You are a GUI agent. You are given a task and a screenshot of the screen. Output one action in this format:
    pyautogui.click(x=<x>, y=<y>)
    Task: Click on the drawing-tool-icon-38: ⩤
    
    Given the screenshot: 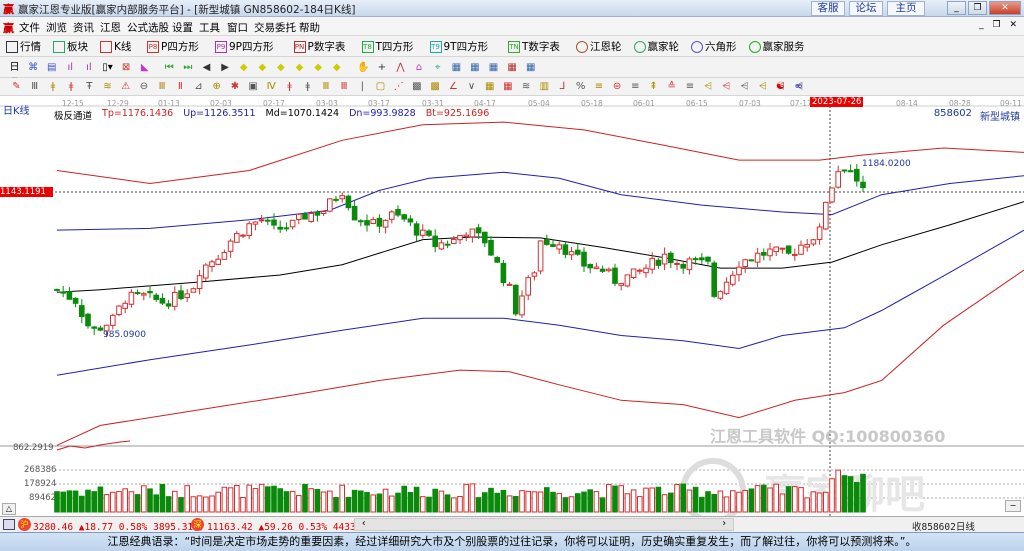 What is the action you would take?
    pyautogui.click(x=708, y=86)
    